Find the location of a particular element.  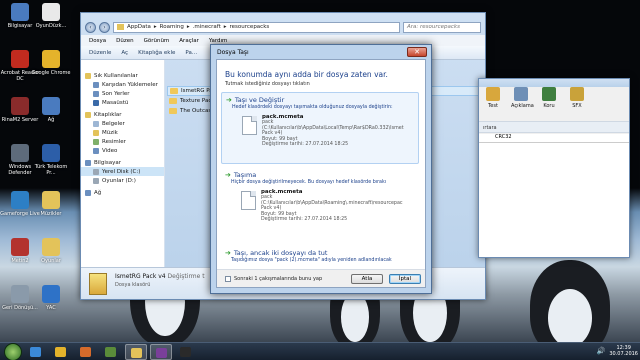

taskbar-button-cmd is located at coordinates (186, 352).